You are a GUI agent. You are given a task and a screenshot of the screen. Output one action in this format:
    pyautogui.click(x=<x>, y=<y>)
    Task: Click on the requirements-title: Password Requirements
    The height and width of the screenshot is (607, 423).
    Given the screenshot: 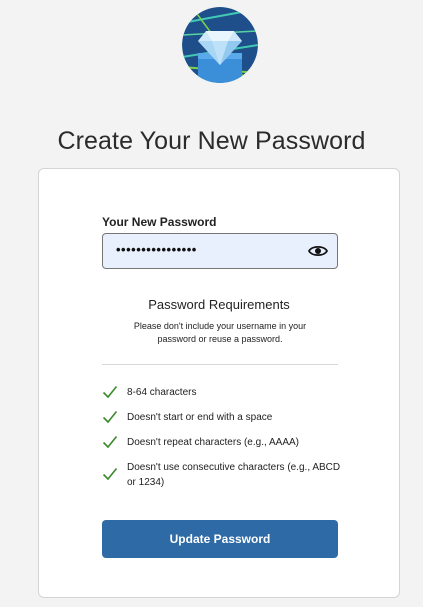 What is the action you would take?
    pyautogui.click(x=219, y=304)
    